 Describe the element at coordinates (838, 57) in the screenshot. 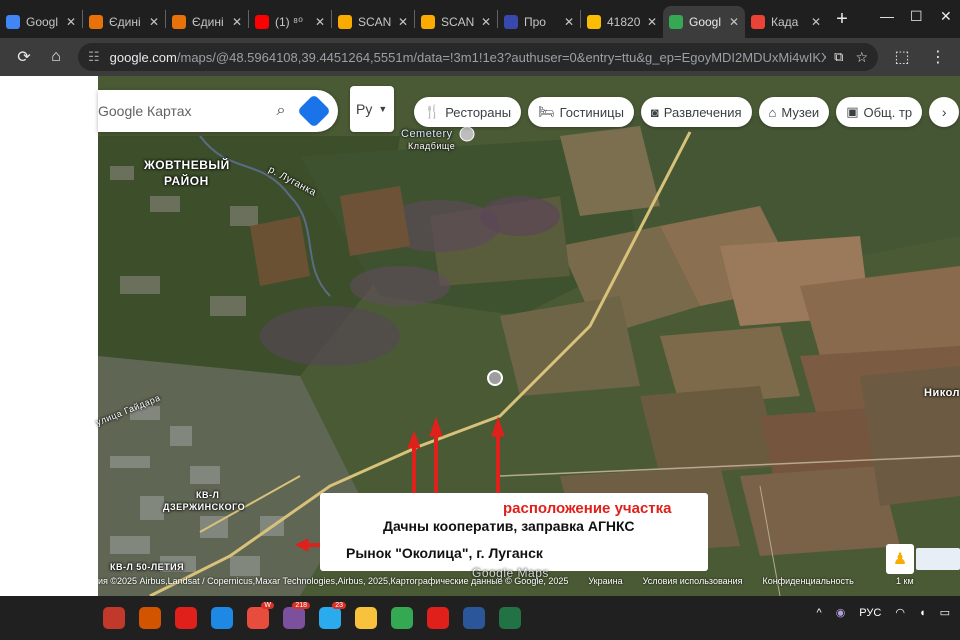

I see `install-icon: ⧉` at that location.